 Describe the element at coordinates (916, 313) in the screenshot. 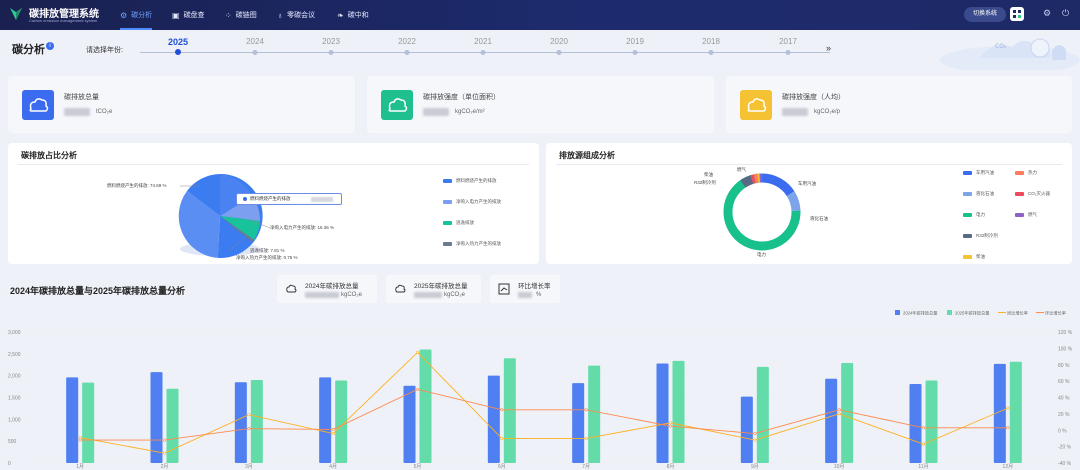

I see `chart-legend-item: 2024年碳排放总量` at that location.